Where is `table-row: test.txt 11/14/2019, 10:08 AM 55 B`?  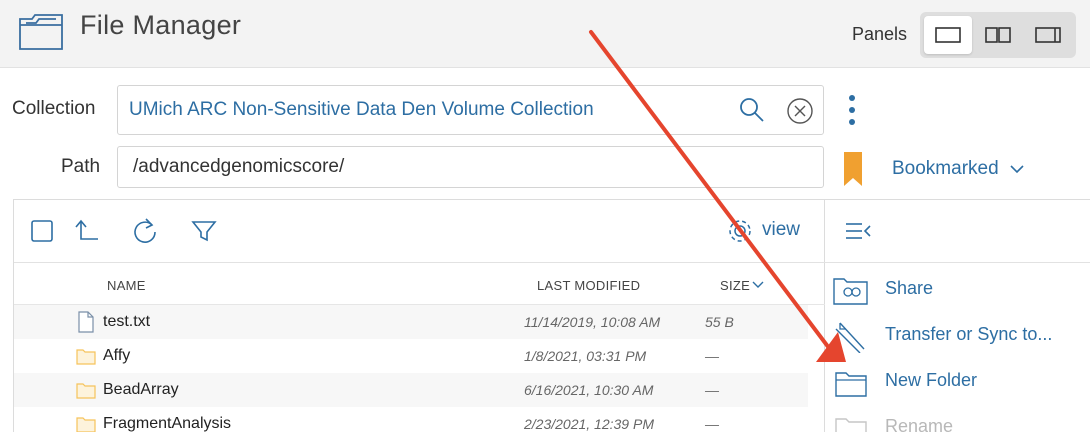 table-row: test.txt 11/14/2019, 10:08 AM 55 B is located at coordinates (411, 322).